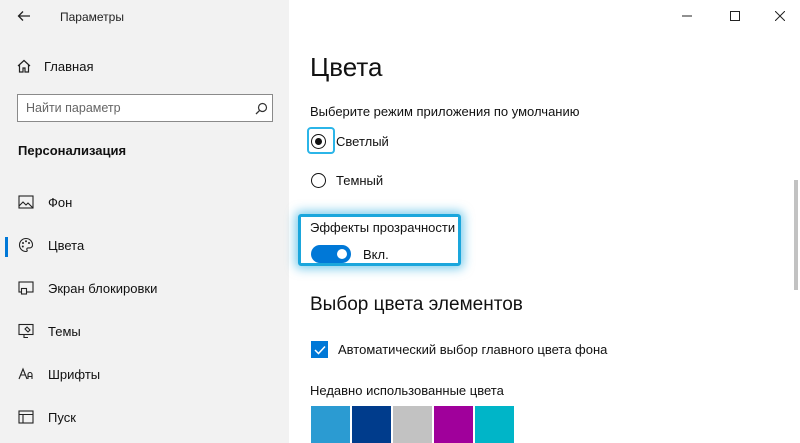 This screenshot has height=443, width=800. Describe the element at coordinates (144, 417) in the screenshot. I see `sidebar-item-start: Пуск` at that location.